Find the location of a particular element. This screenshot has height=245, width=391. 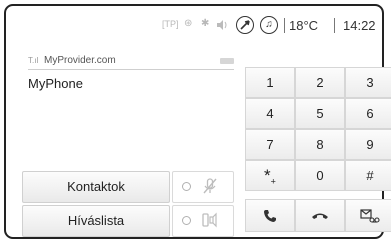

voicemail-button is located at coordinates (368, 215).